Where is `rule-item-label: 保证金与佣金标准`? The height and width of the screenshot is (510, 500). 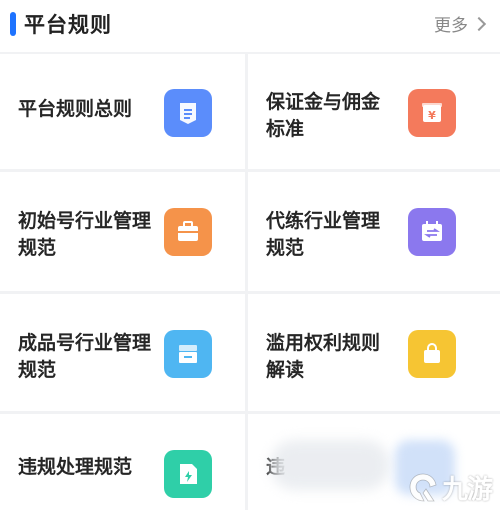 rule-item-label: 保证金与佣金标准 is located at coordinates (323, 115).